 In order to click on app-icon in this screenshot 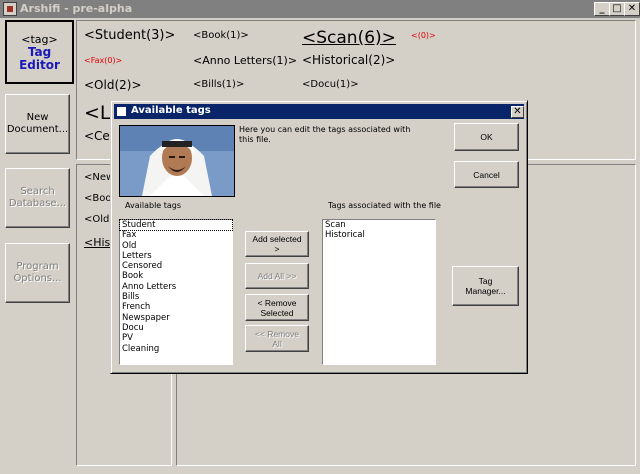, I will do `click(10, 9)`.